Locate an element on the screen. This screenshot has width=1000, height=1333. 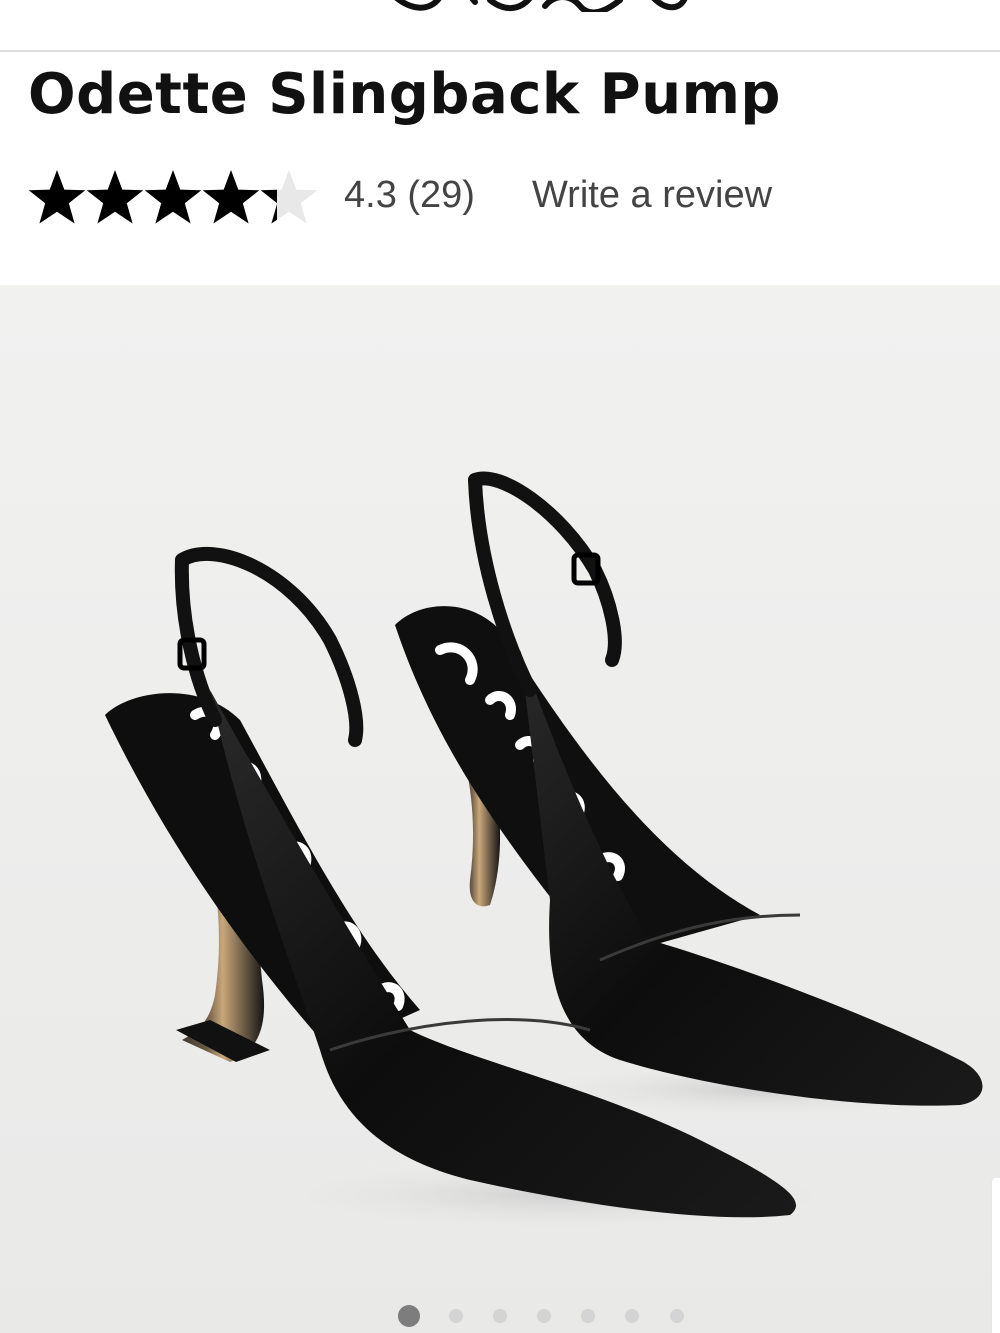
rating-summary: 4.3 (29) is located at coordinates (409, 195).